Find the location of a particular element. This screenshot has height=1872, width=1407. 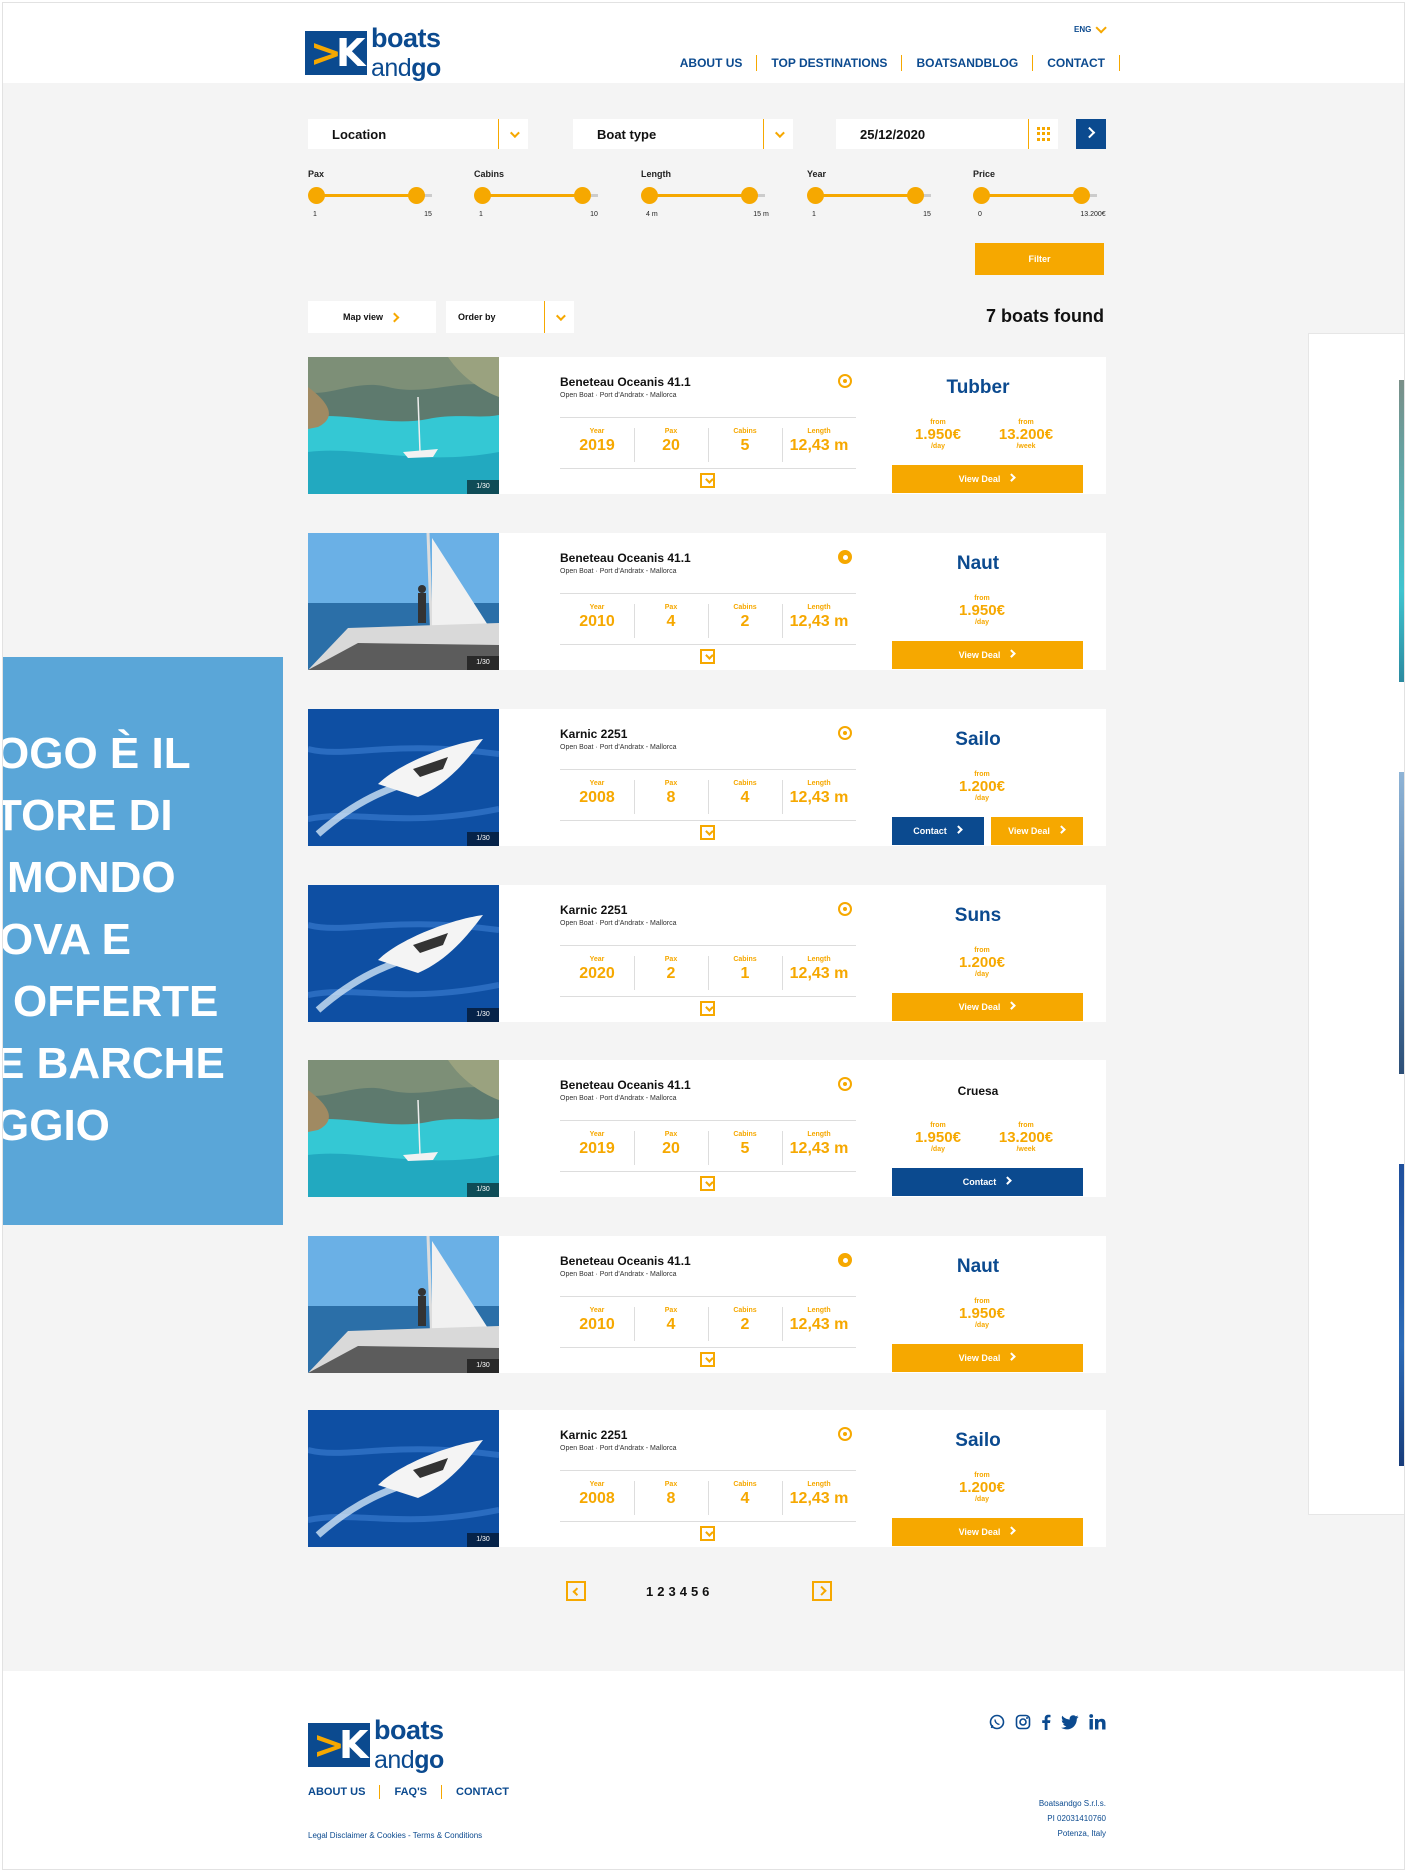

search-button is located at coordinates (1091, 134).